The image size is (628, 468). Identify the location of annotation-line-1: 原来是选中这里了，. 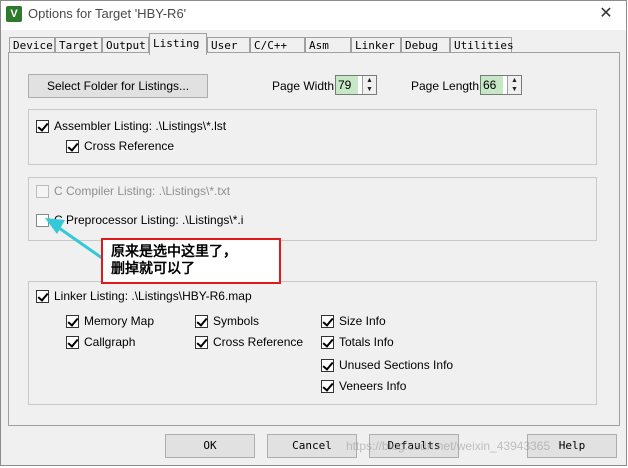
(174, 252).